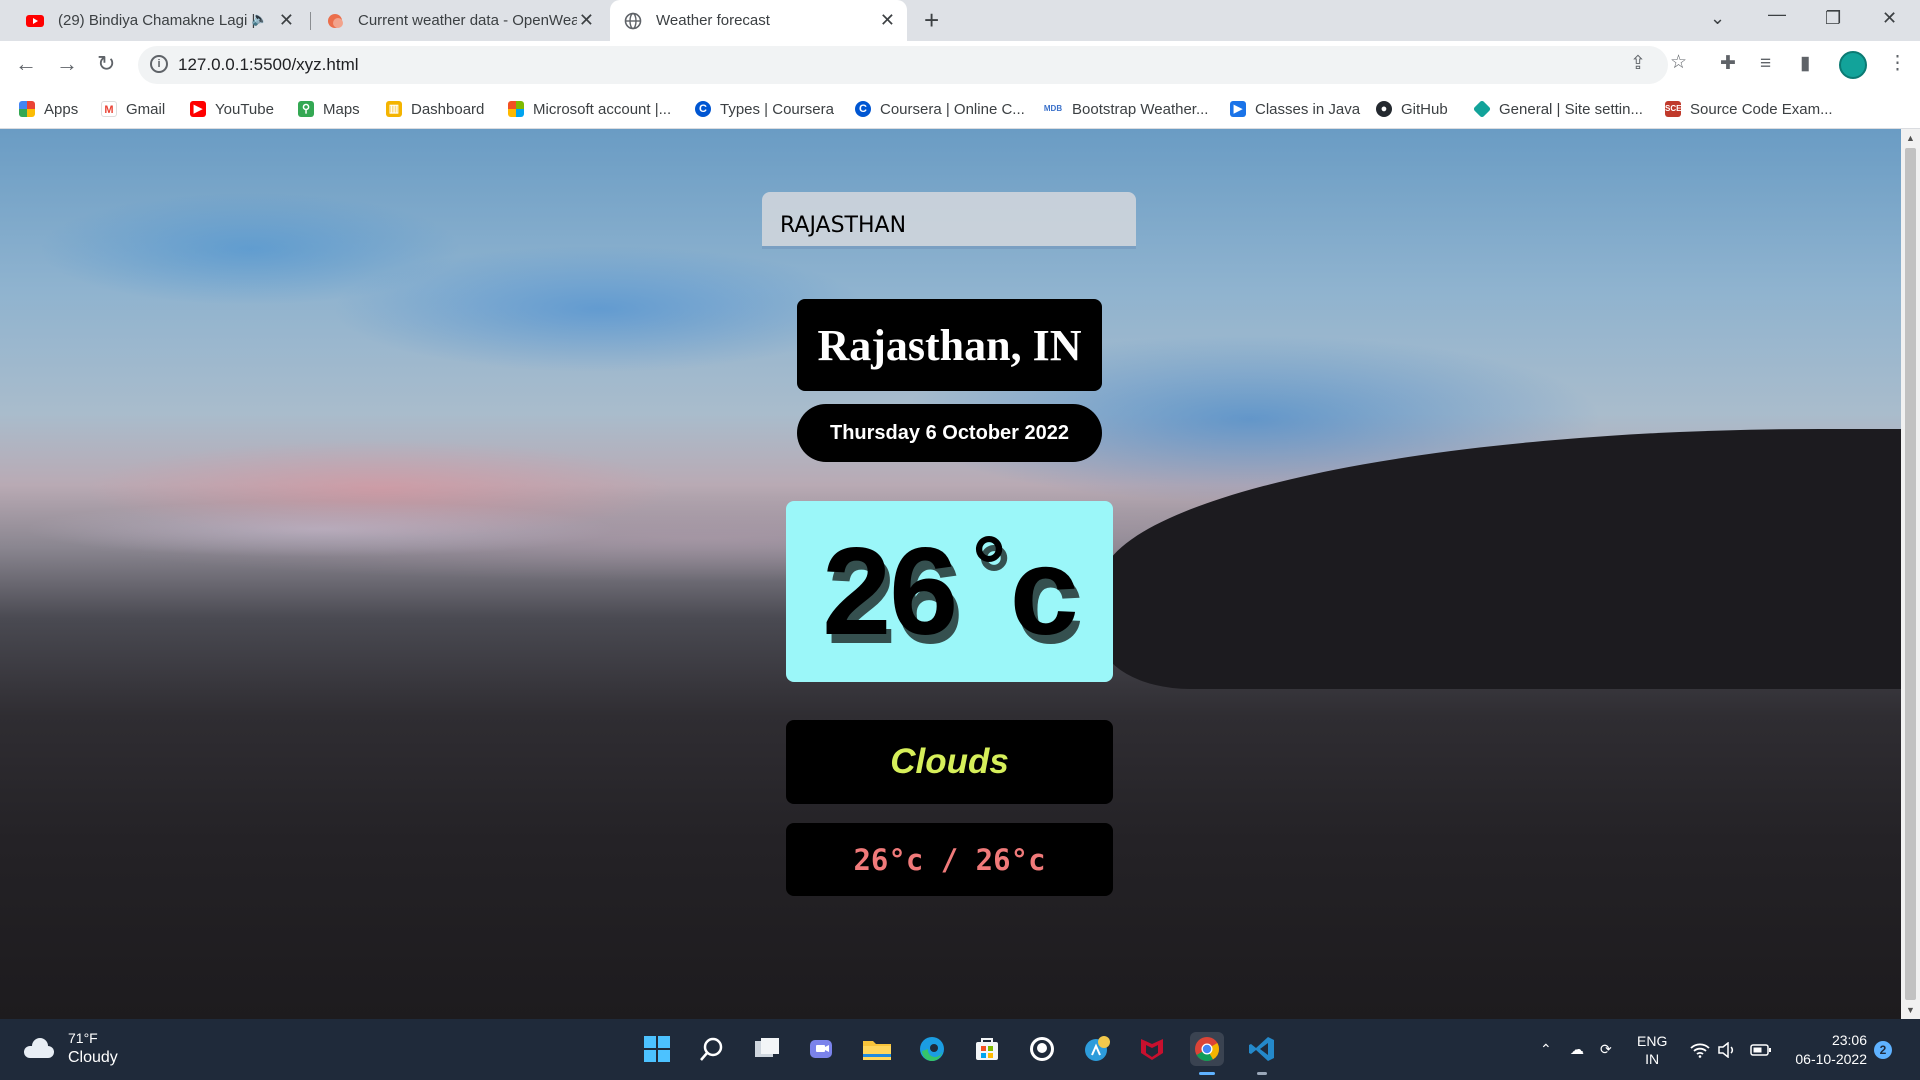 Image resolution: width=1920 pixels, height=1080 pixels. Describe the element at coordinates (394, 109) in the screenshot. I see `dashboard-icon: ▥` at that location.